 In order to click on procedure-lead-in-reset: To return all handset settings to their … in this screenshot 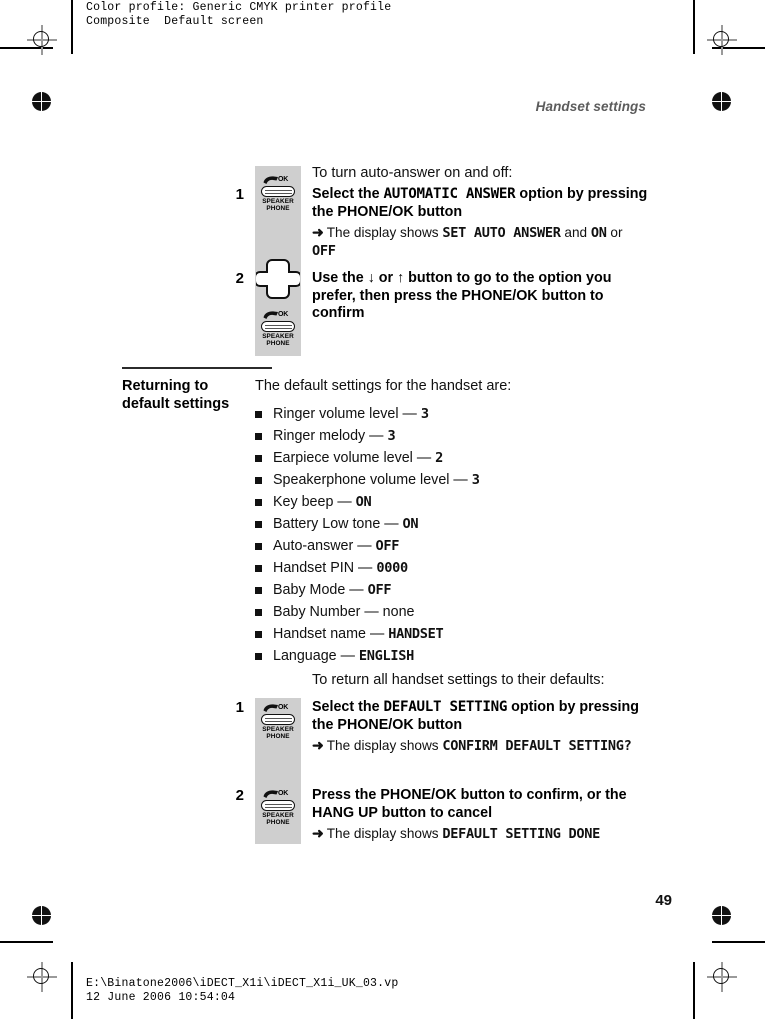, I will do `click(480, 680)`.